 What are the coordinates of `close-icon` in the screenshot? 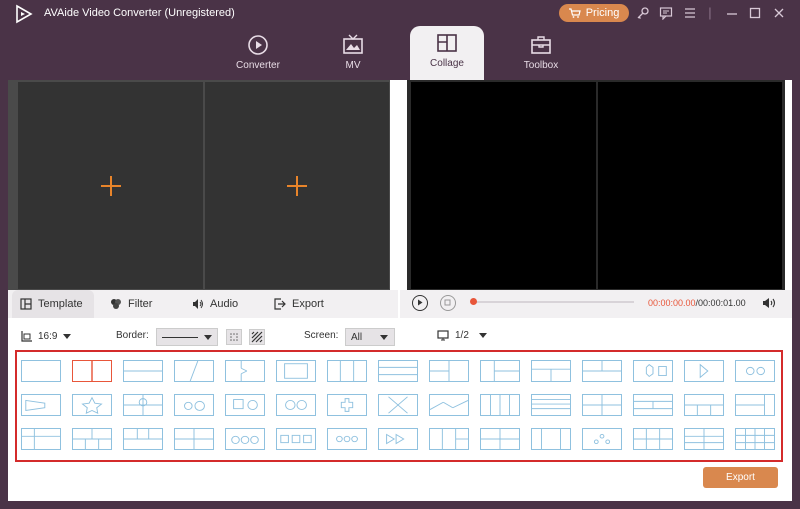 It's located at (779, 13).